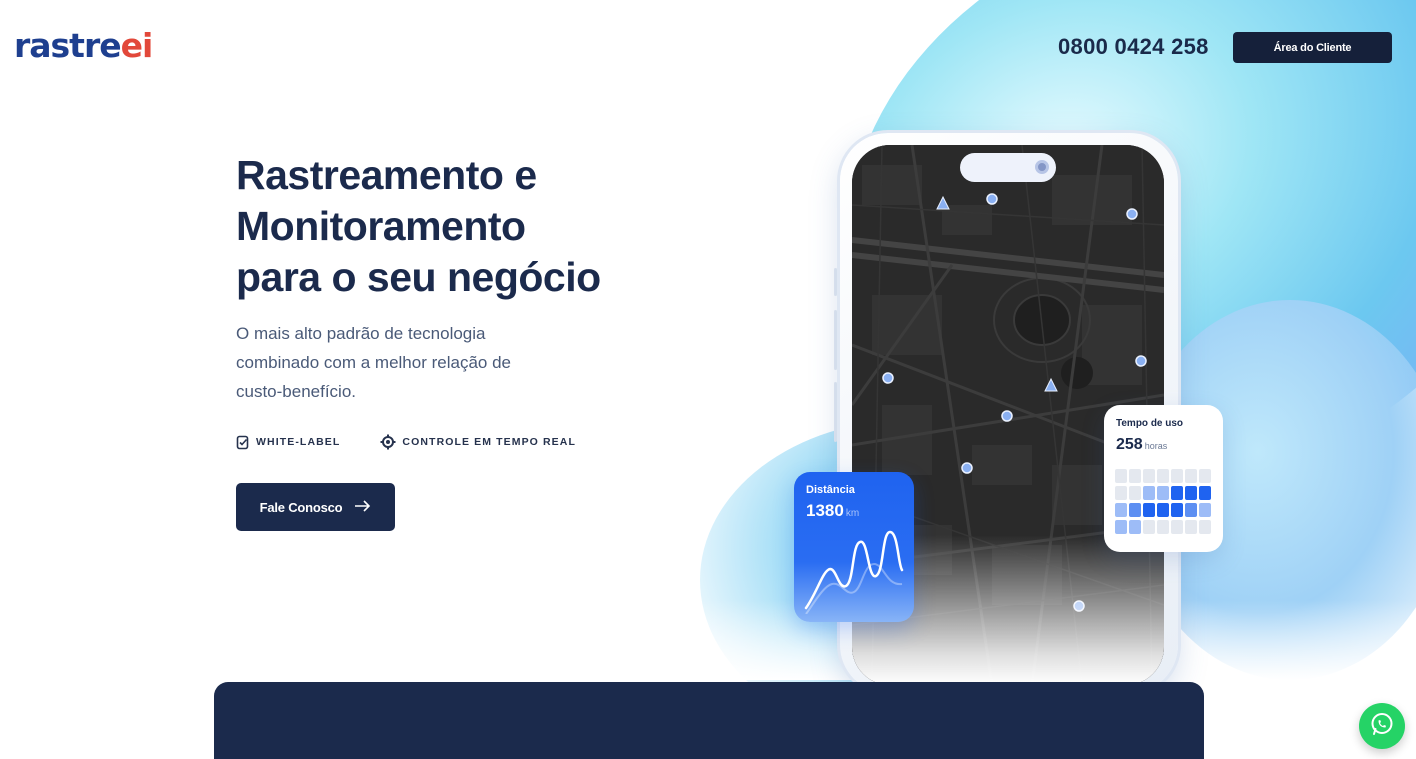  I want to click on feature-label: CONTROLE EM TEMPO REAL, so click(489, 442).